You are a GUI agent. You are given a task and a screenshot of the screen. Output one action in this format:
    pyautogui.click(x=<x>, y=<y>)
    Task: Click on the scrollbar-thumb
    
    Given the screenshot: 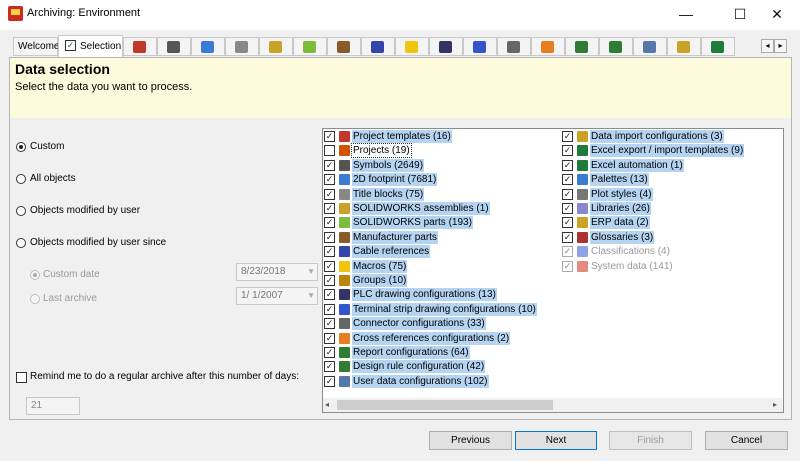 What is the action you would take?
    pyautogui.click(x=445, y=405)
    